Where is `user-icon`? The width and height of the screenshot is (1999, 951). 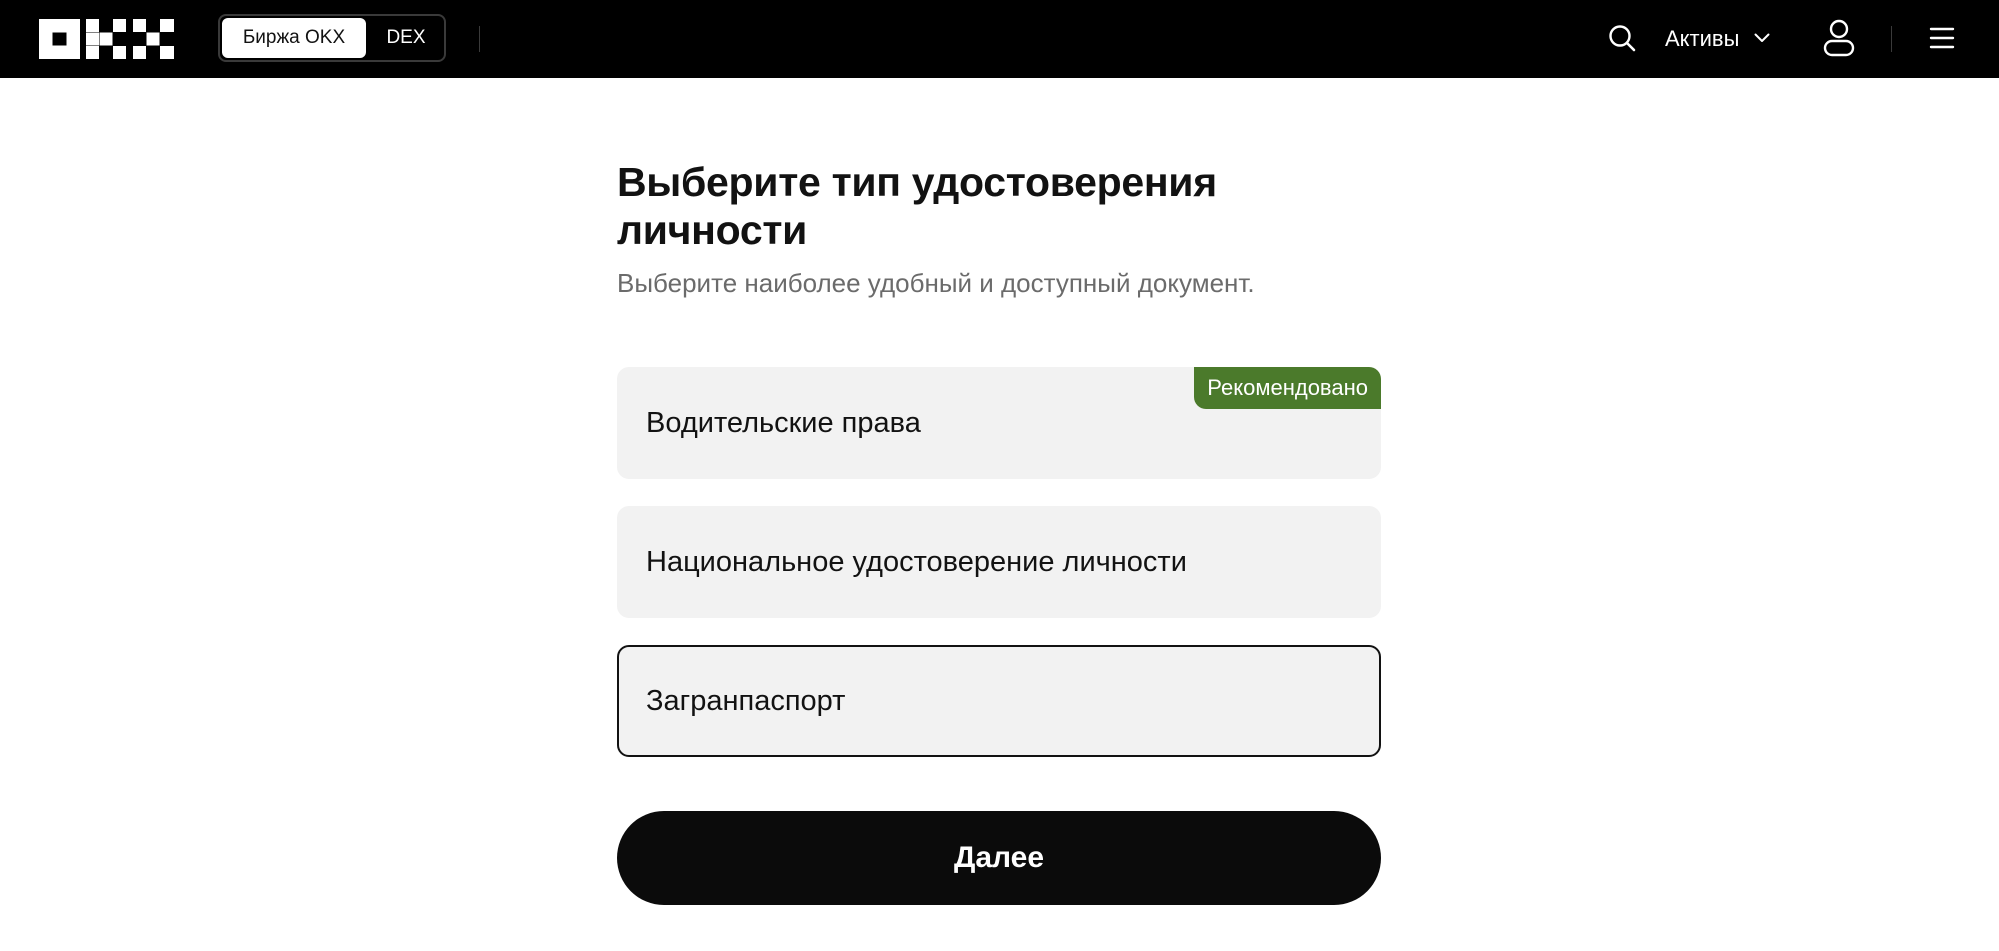 user-icon is located at coordinates (1839, 38).